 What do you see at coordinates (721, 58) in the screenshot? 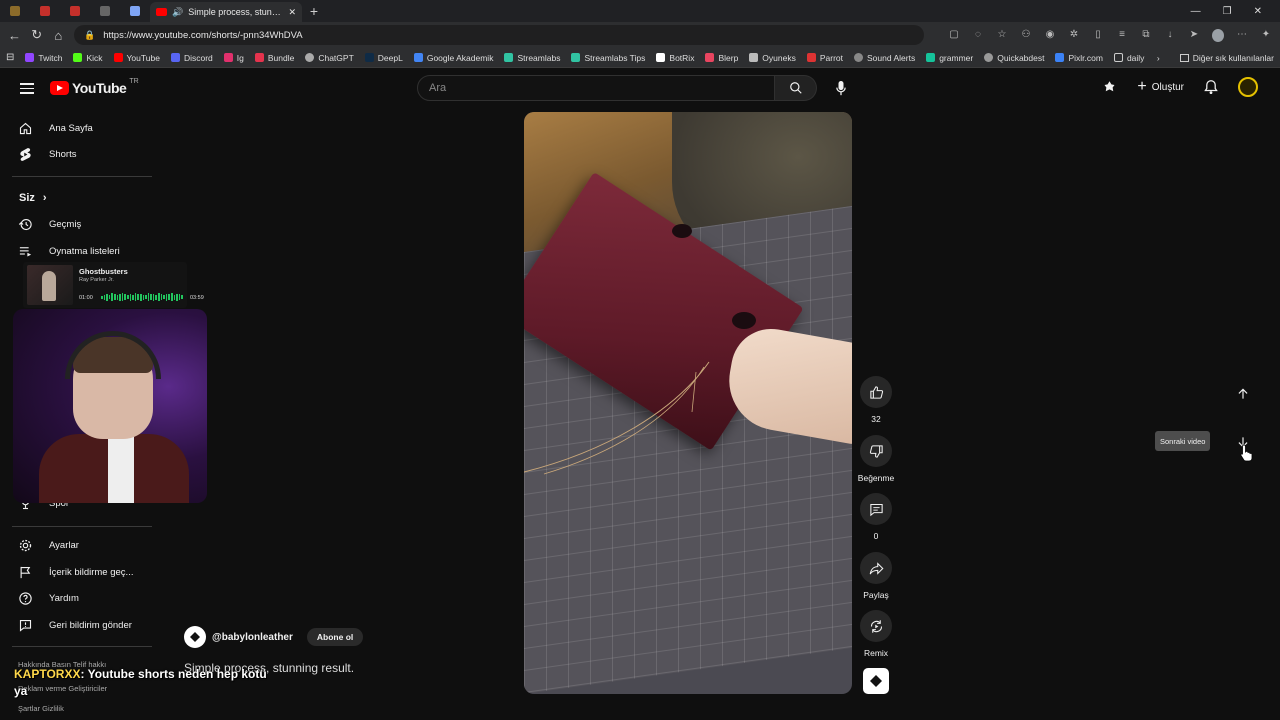
I see `bookmark-blerp: Blerp` at bounding box center [721, 58].